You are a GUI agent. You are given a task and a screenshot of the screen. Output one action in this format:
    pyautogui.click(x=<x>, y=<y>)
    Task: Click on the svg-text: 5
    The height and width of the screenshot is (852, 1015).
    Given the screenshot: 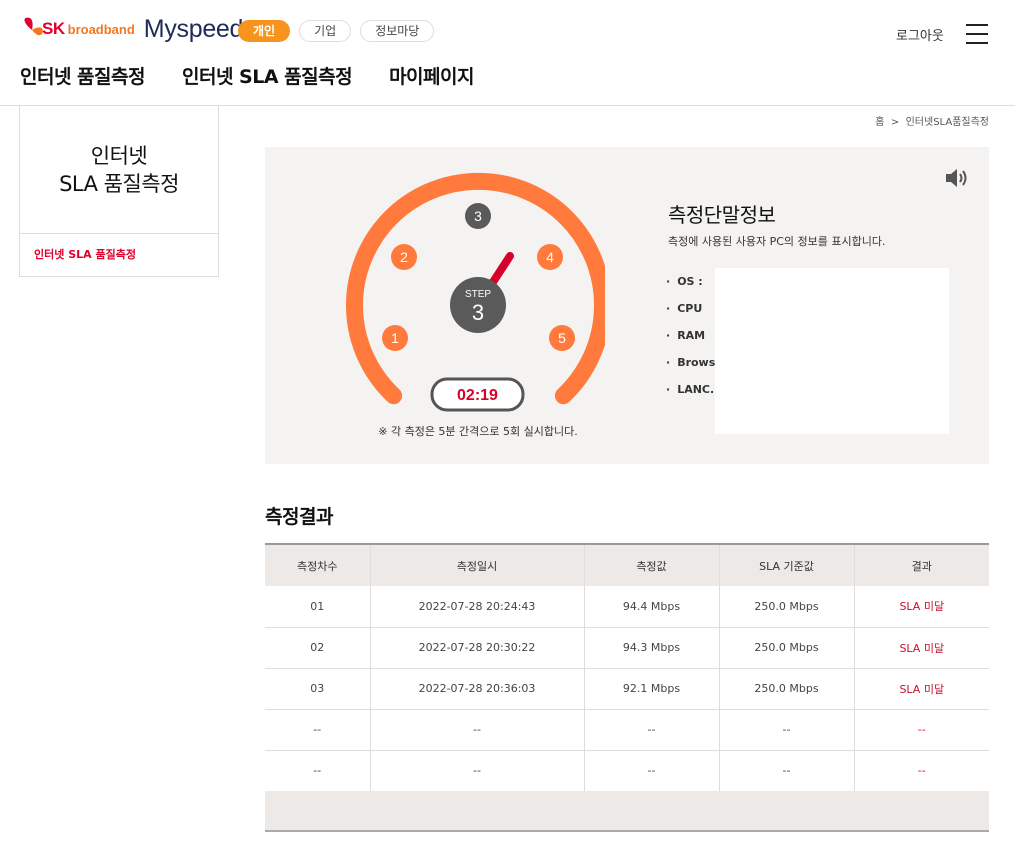 What is the action you would take?
    pyautogui.click(x=562, y=338)
    